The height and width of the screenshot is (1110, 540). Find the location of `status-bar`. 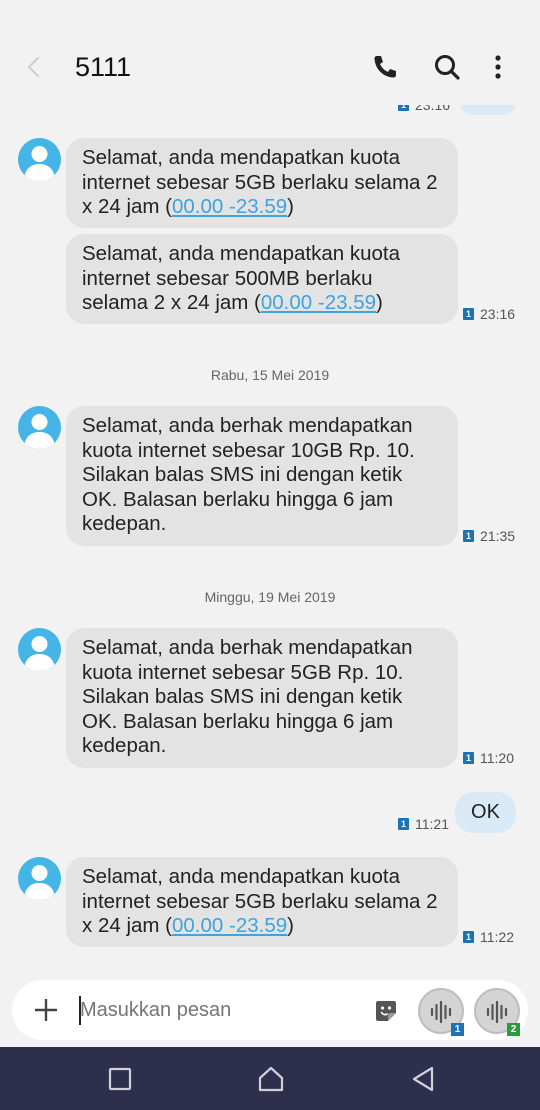

status-bar is located at coordinates (270, 15).